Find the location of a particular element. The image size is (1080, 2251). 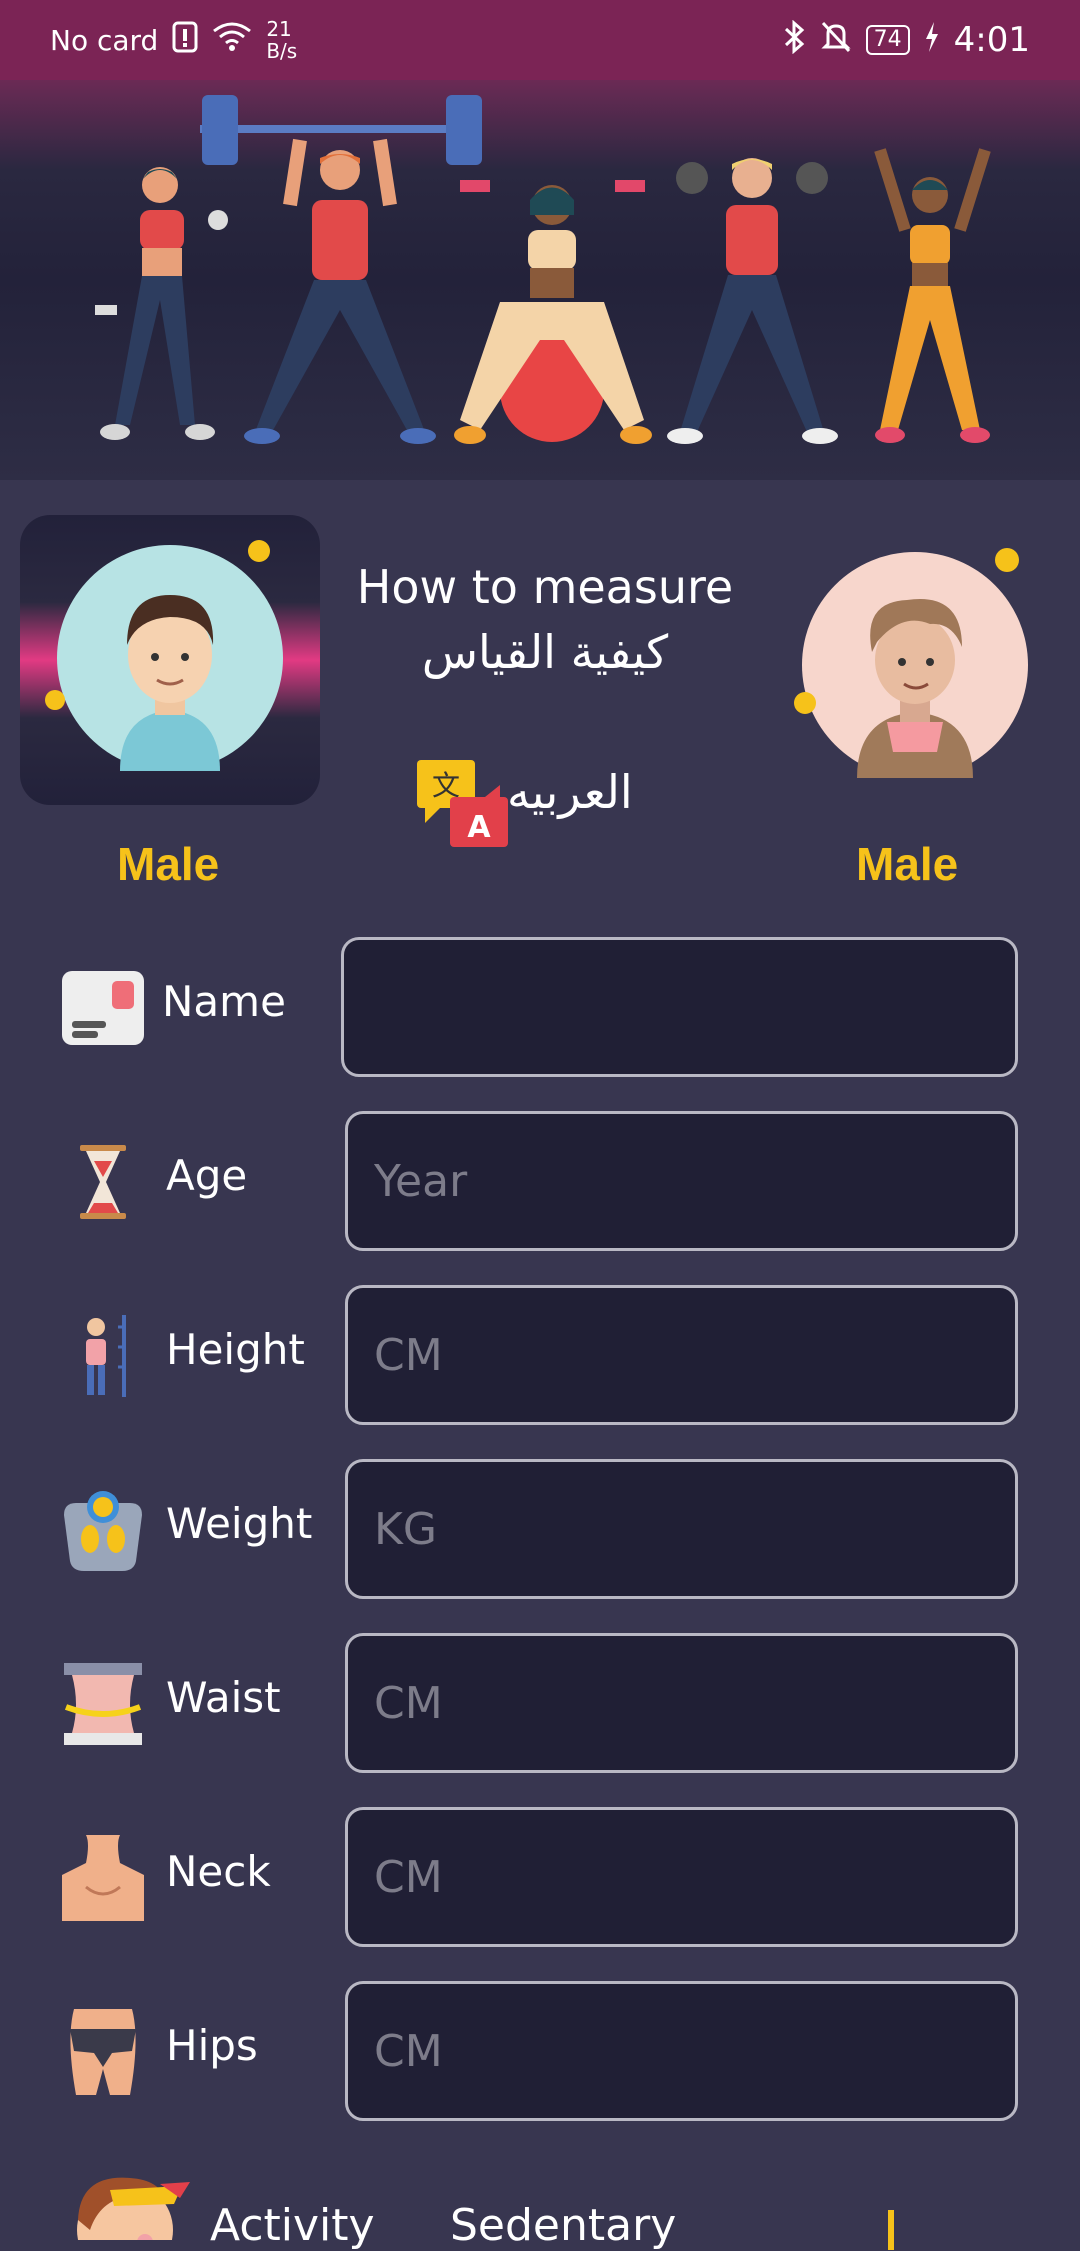

neck-input is located at coordinates (681, 1877).